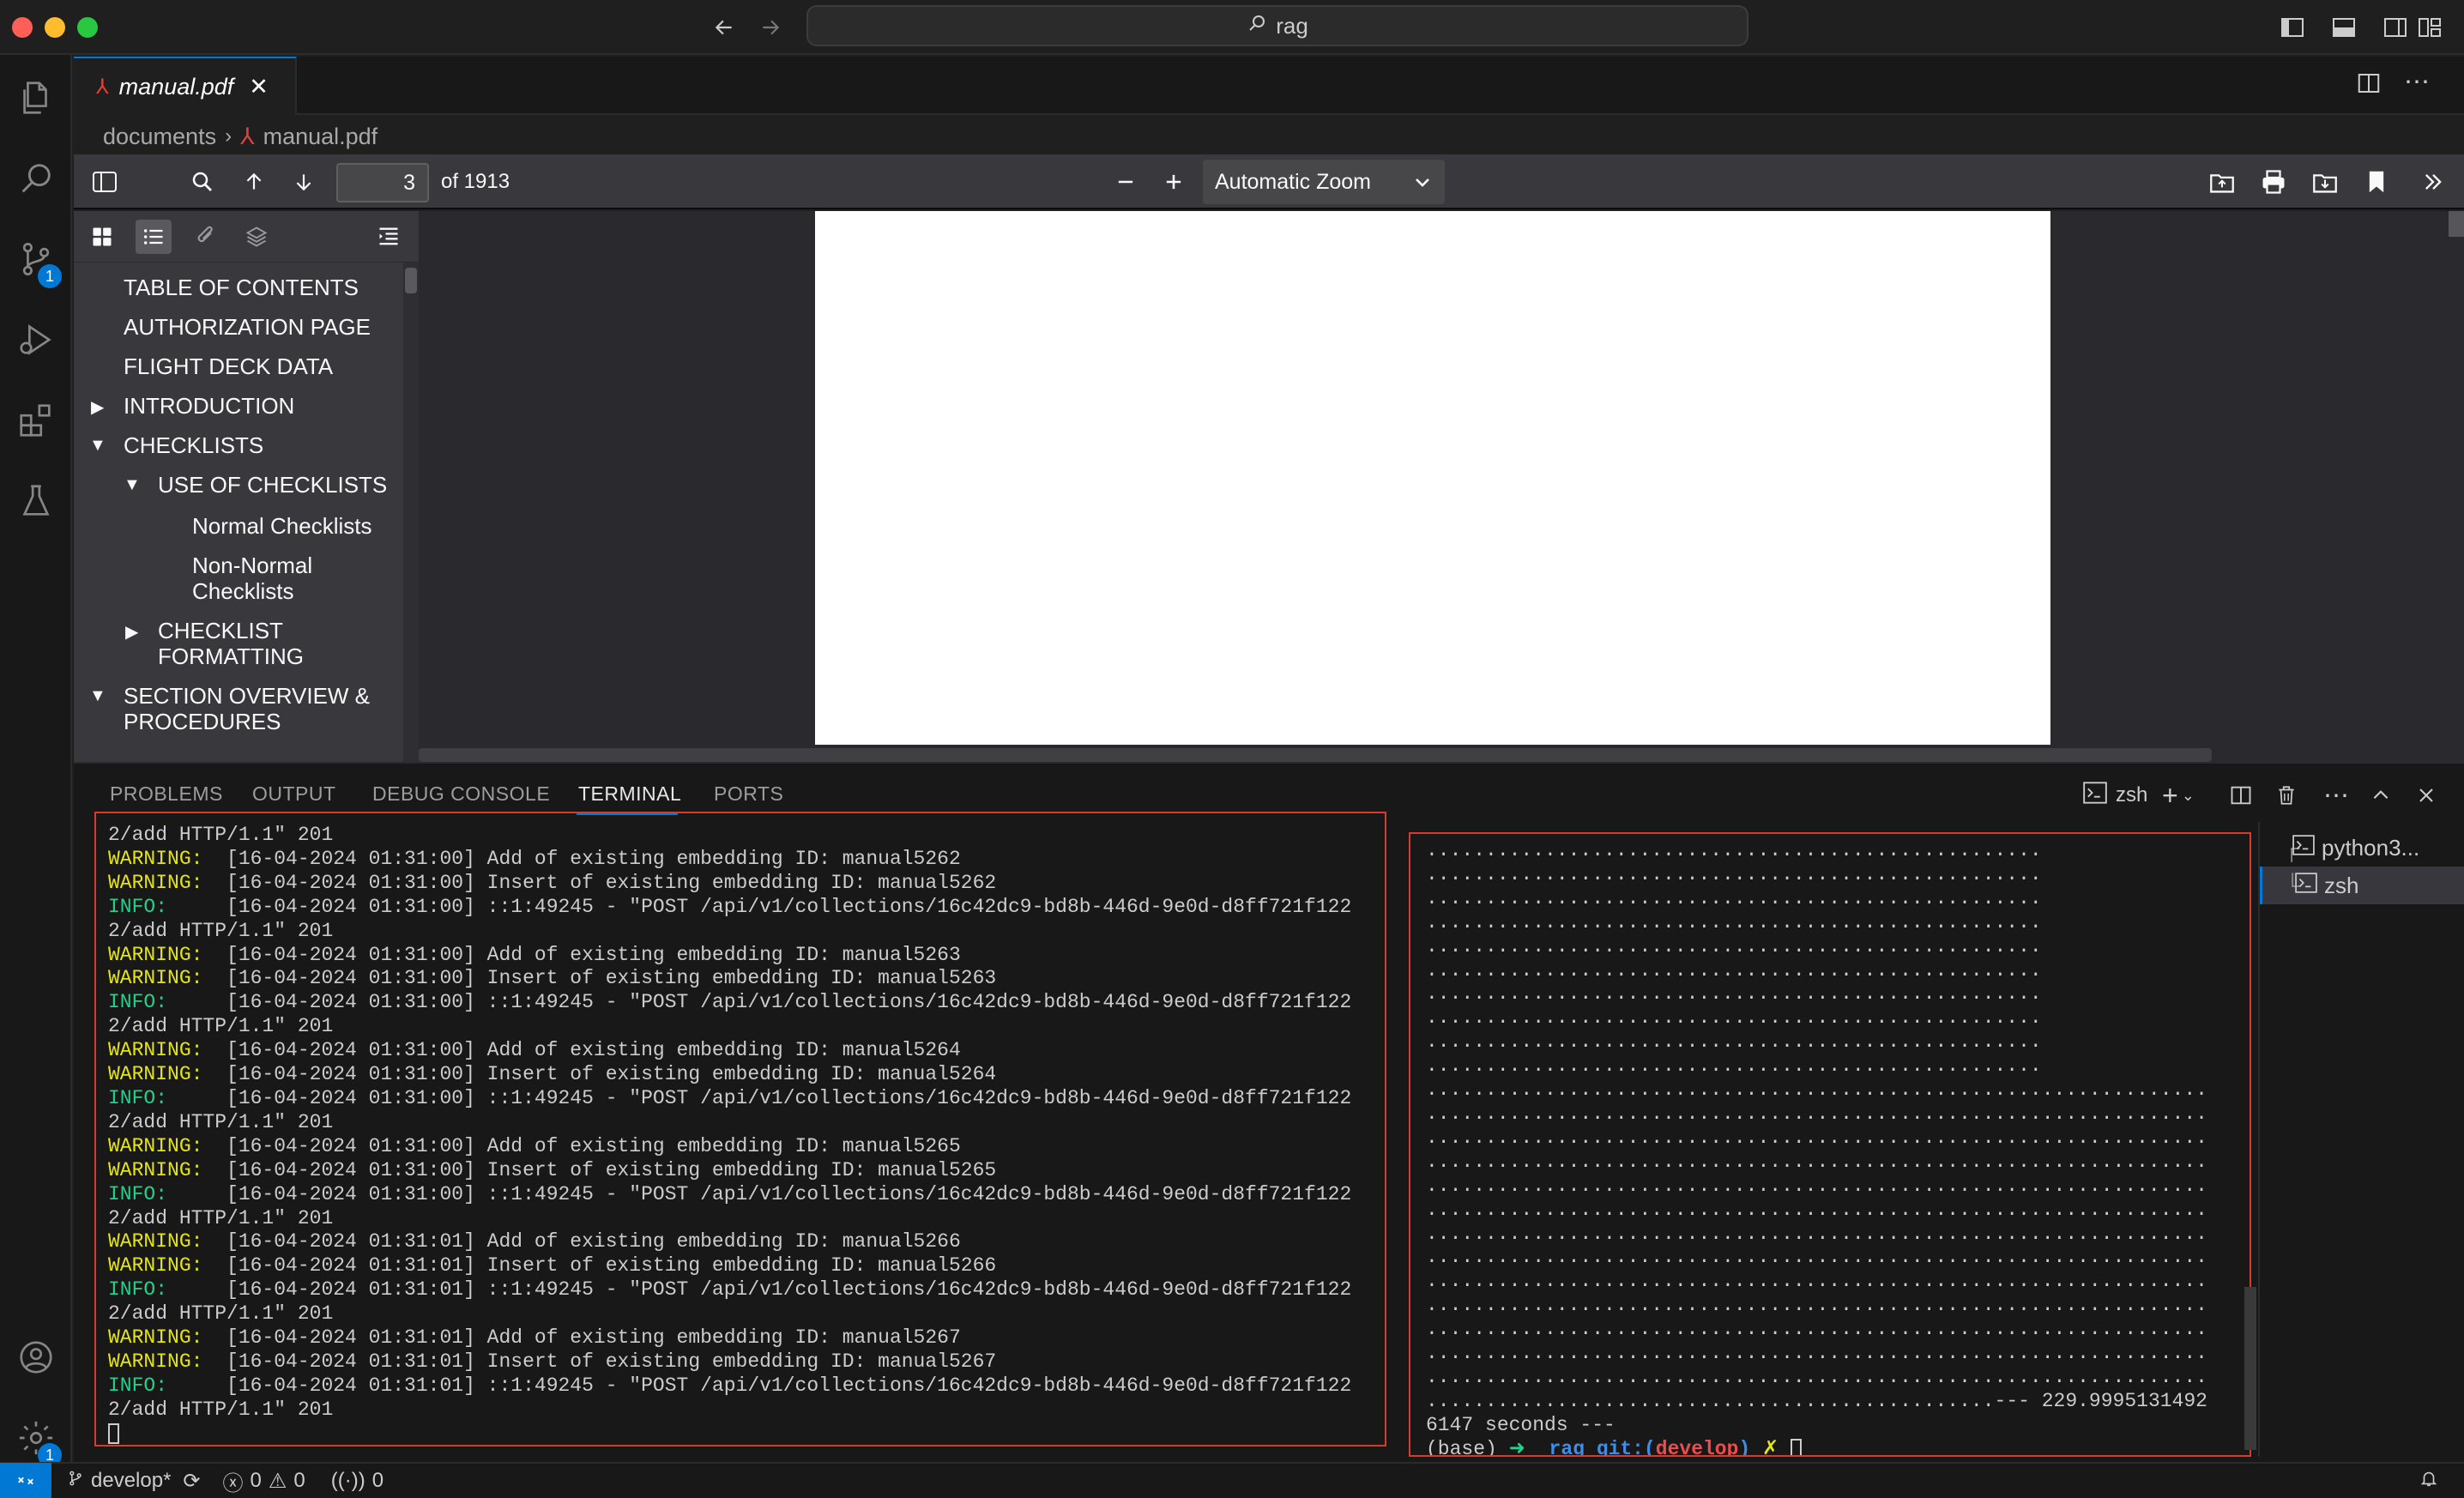 Image resolution: width=2464 pixels, height=1498 pixels. I want to click on customize-layout-icon, so click(2429, 27).